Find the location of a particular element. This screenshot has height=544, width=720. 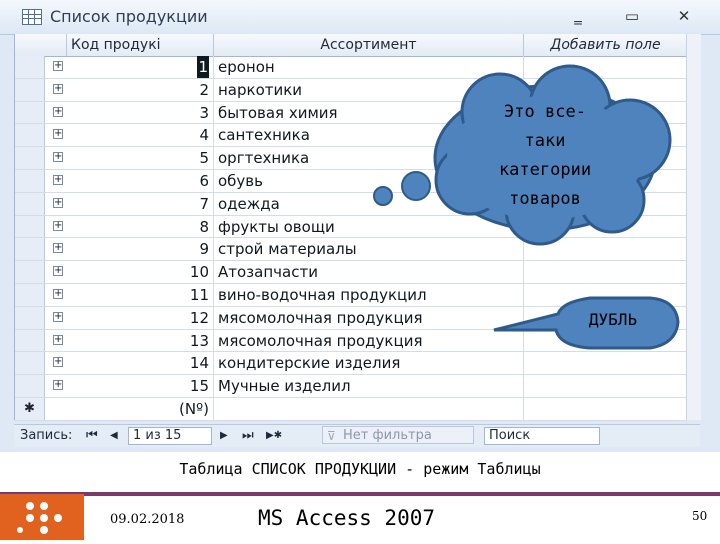

slide-footer-title: MS Access 2007 is located at coordinates (347, 518).